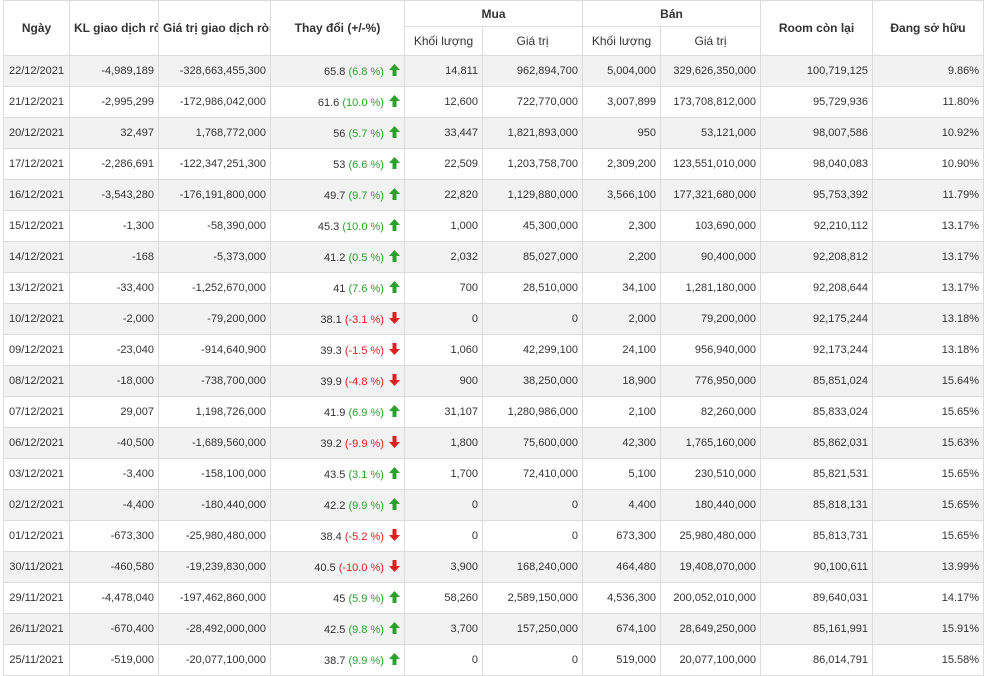 The width and height of the screenshot is (987, 676). I want to click on cell-date: 10/12/2021, so click(36, 319).